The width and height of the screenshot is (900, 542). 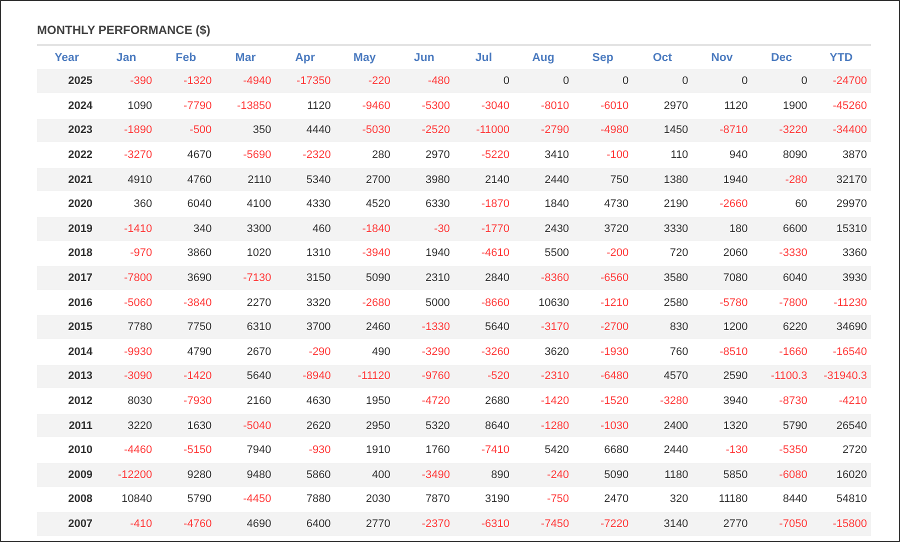 I want to click on value-cell: 2460, so click(x=364, y=327).